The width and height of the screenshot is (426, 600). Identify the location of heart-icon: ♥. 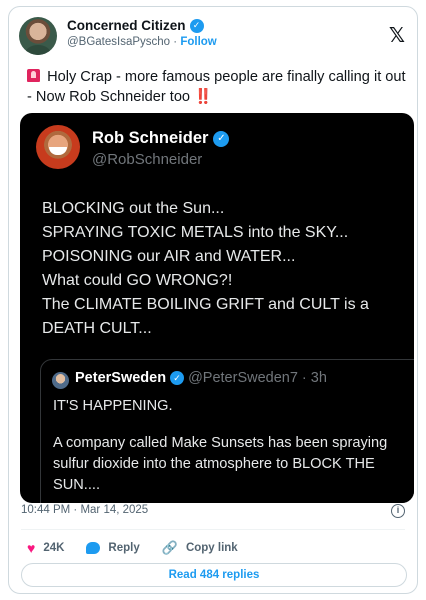
(31, 548).